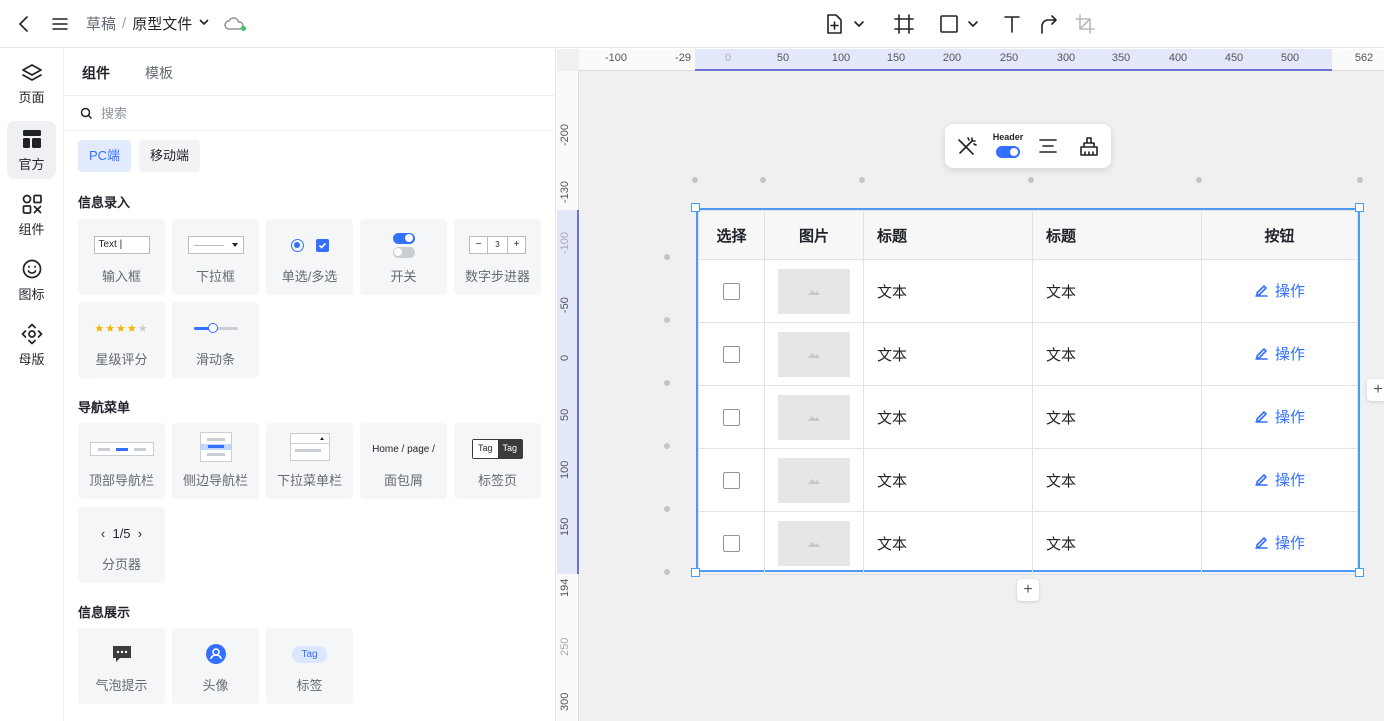  I want to click on table-context-toolbar: Header, so click(1028, 146).